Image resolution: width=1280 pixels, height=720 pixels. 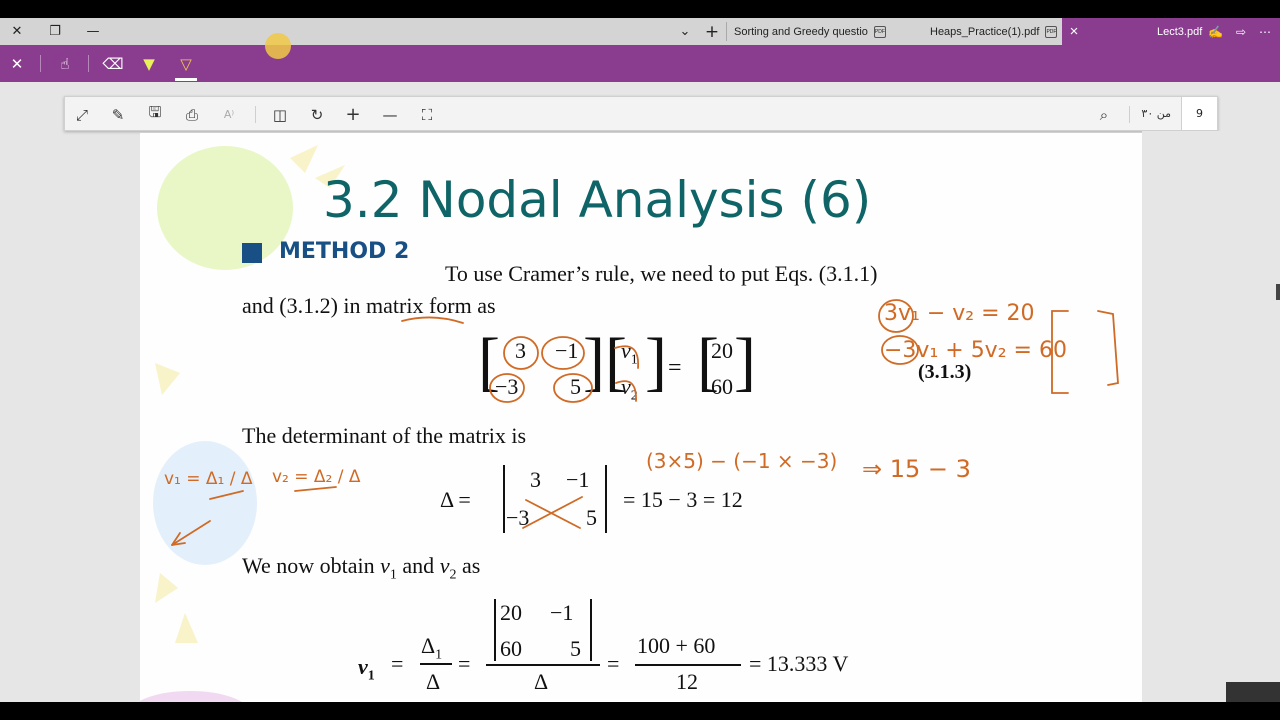 I want to click on handwritten-eq2: −3v₁ + 5v₂ = 60, so click(x=975, y=350).